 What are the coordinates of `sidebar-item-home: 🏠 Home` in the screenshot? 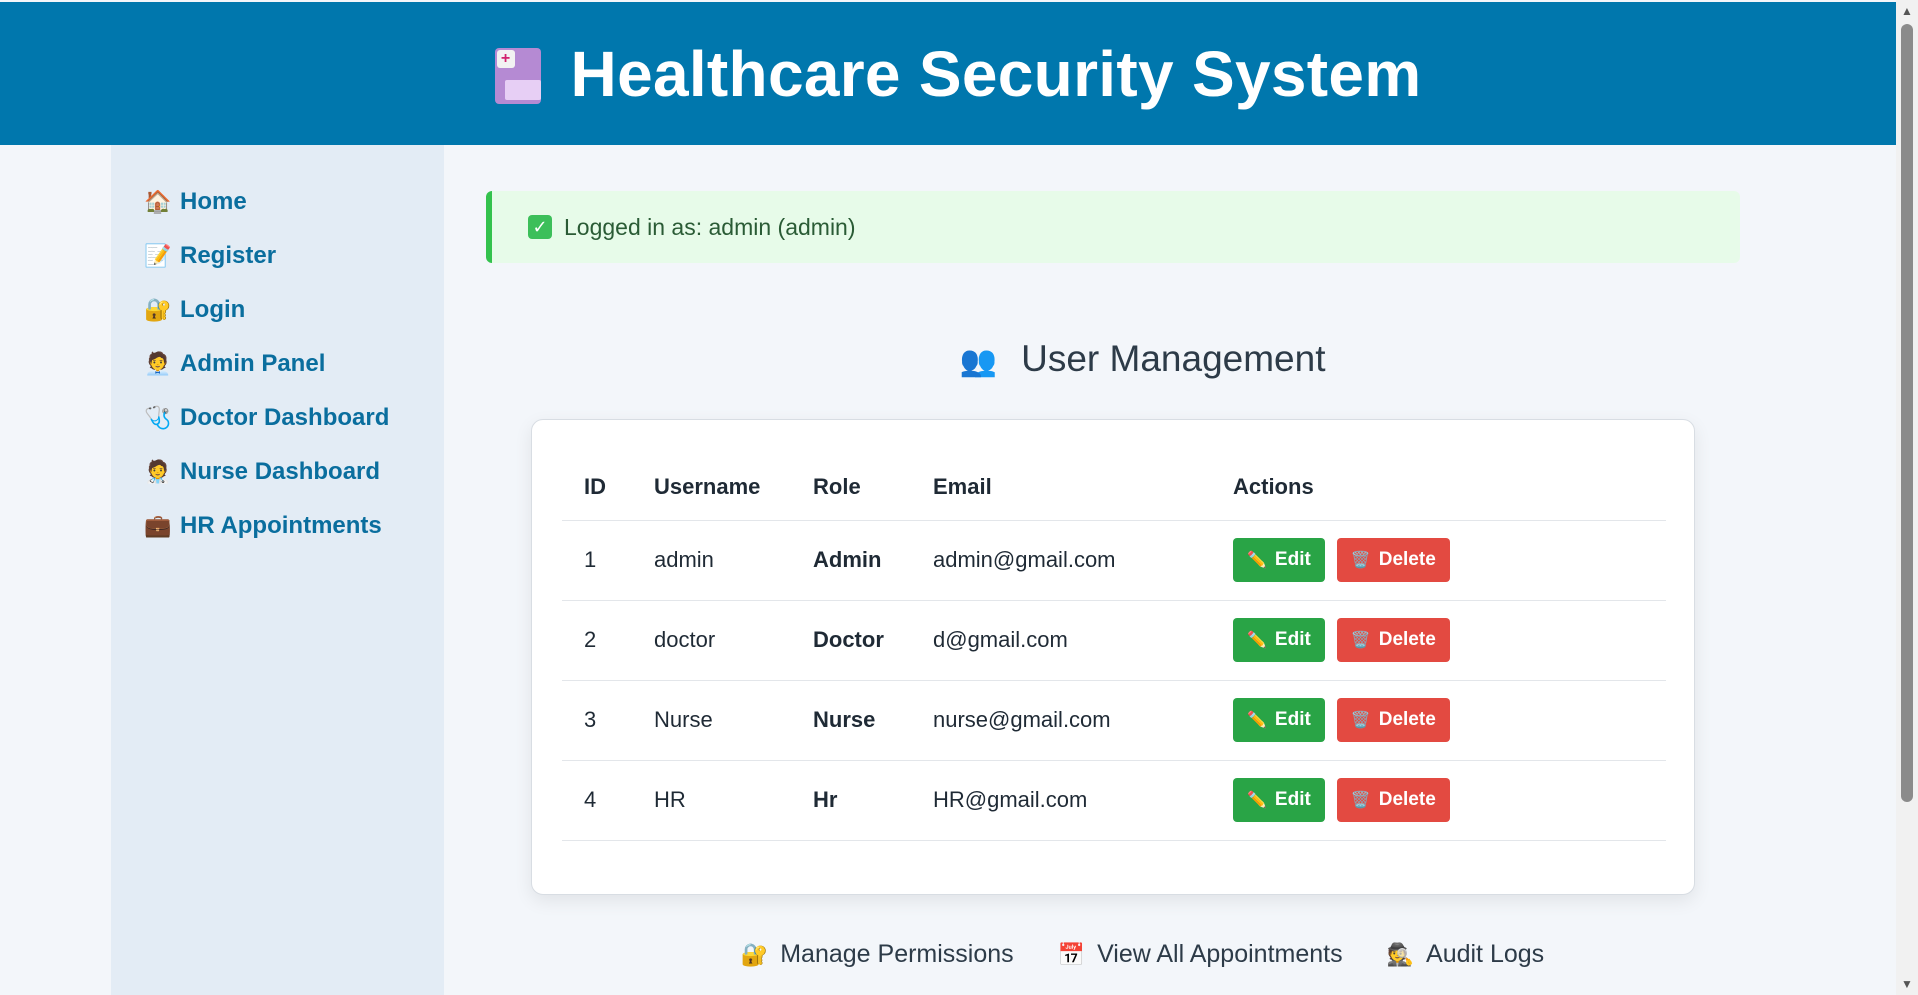 It's located at (277, 202).